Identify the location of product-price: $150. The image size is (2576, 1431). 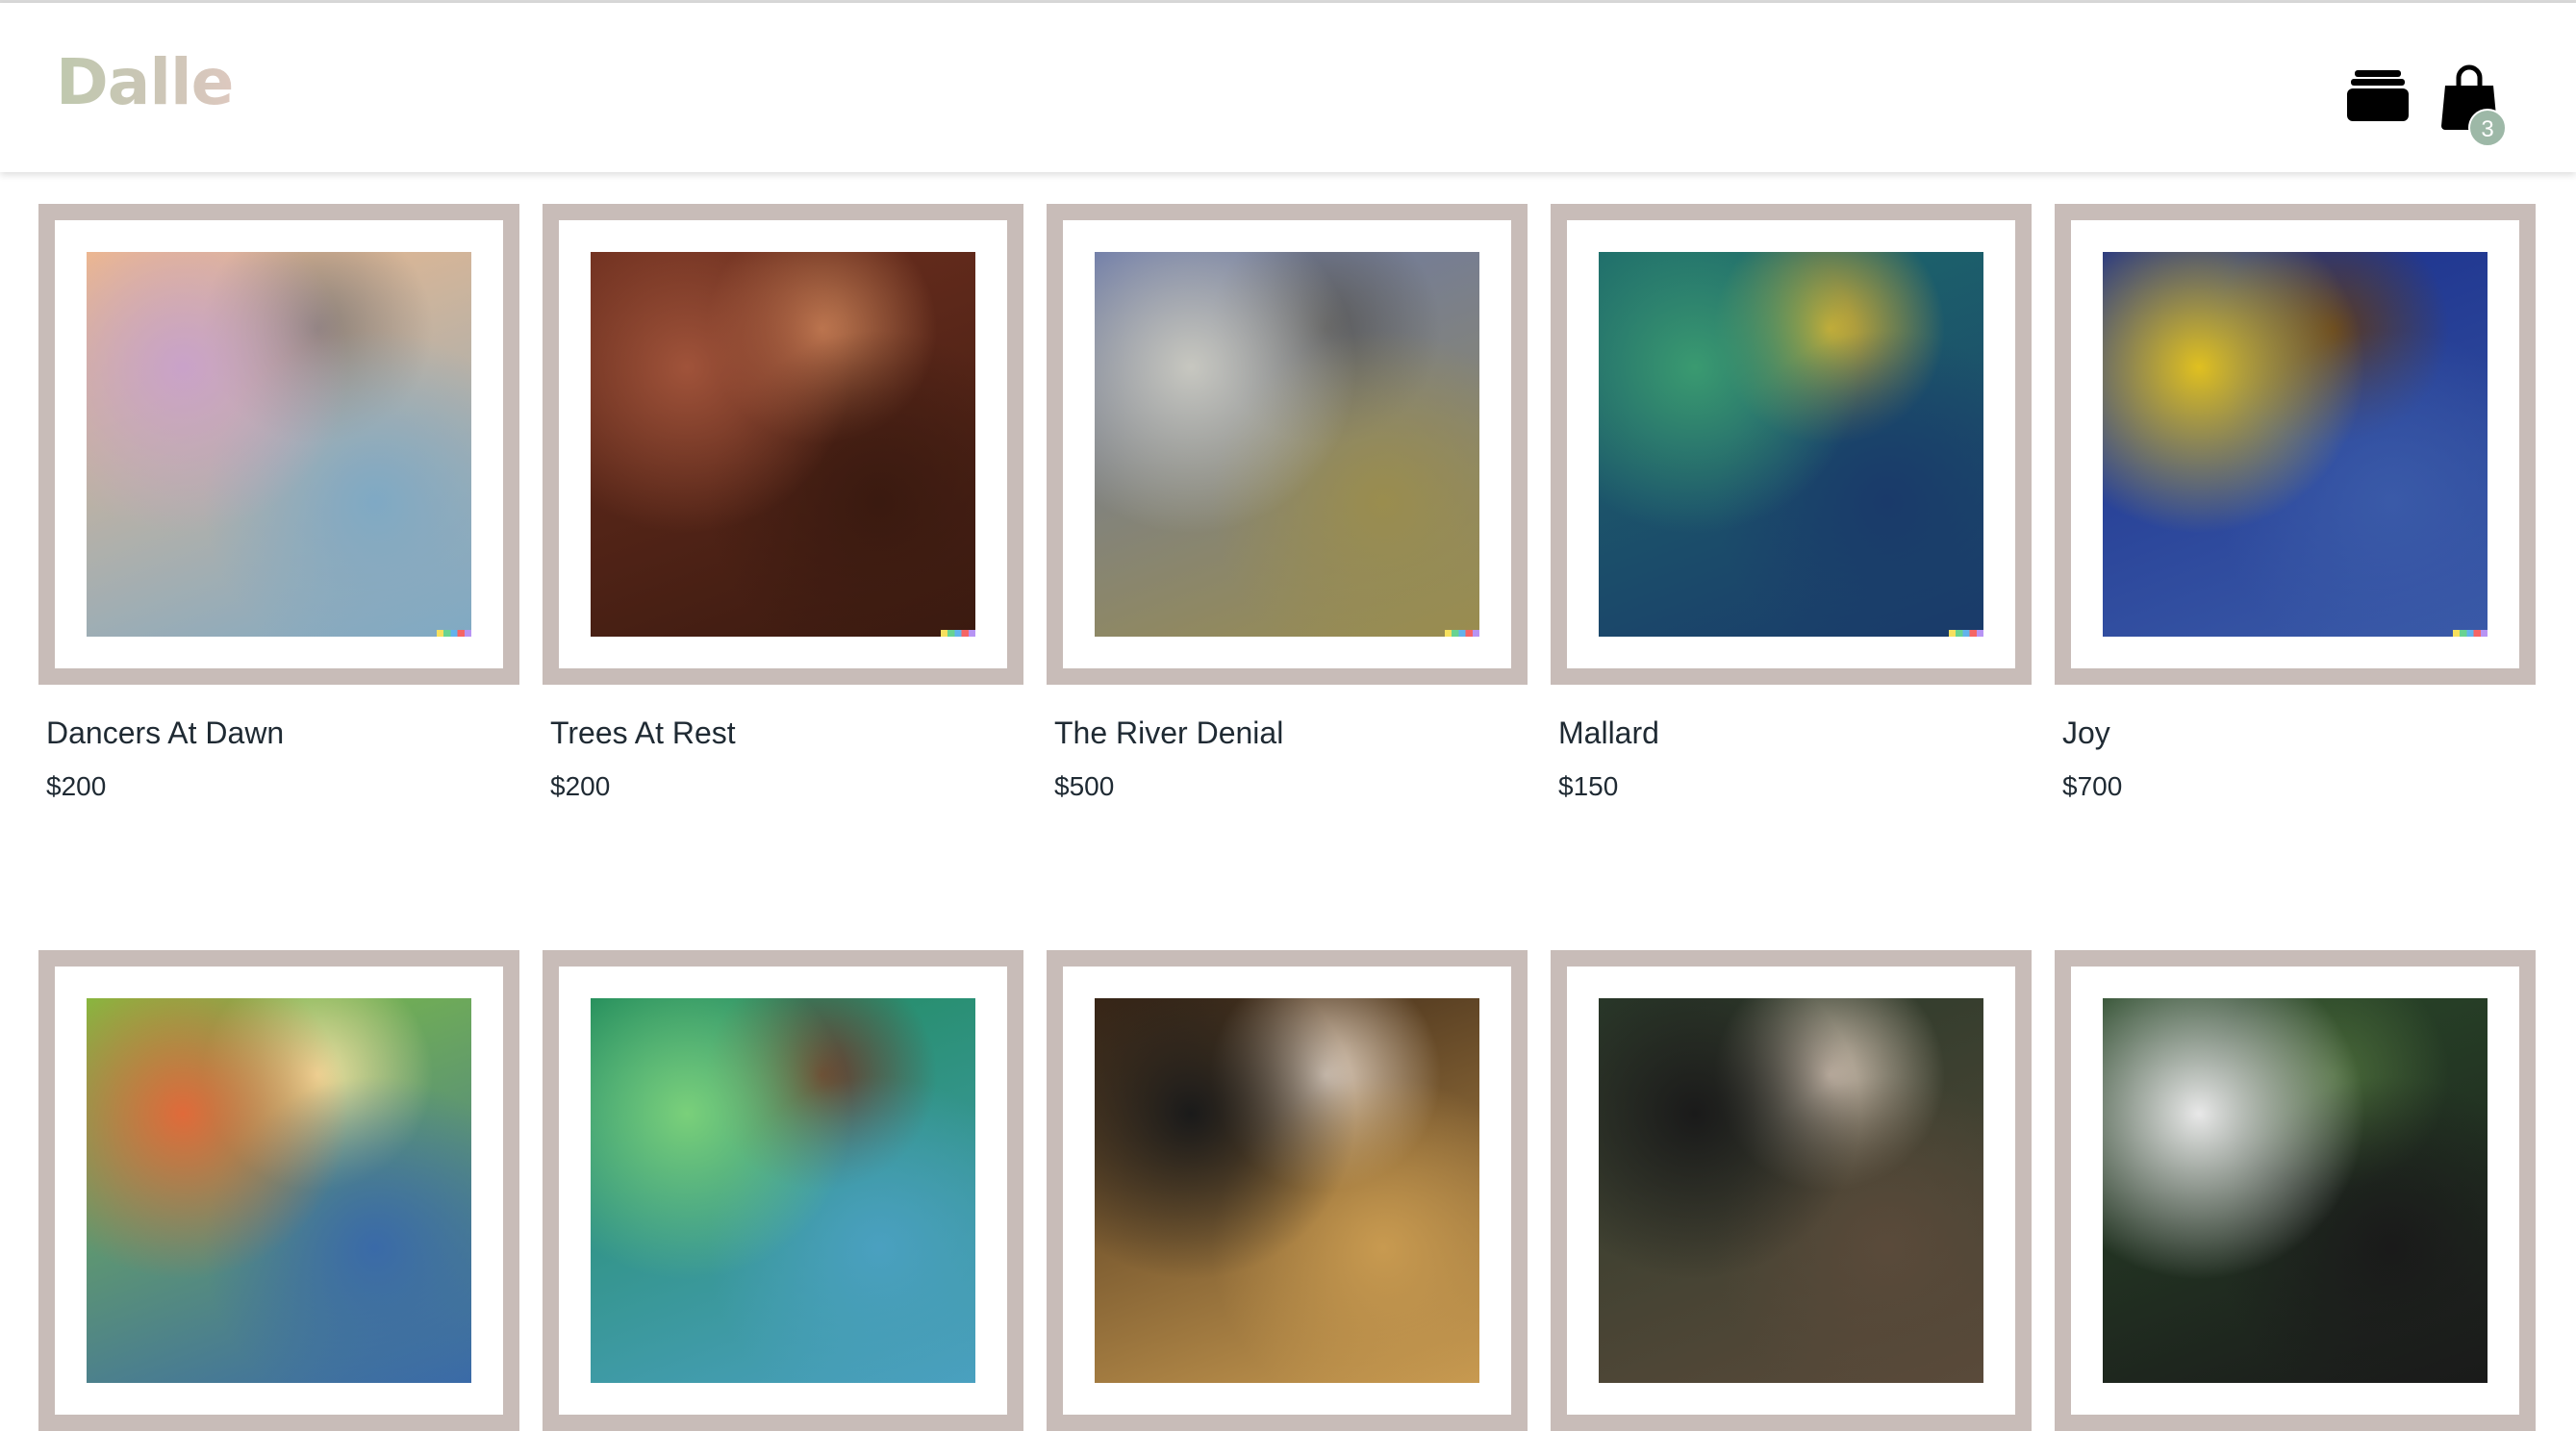
(1588, 786).